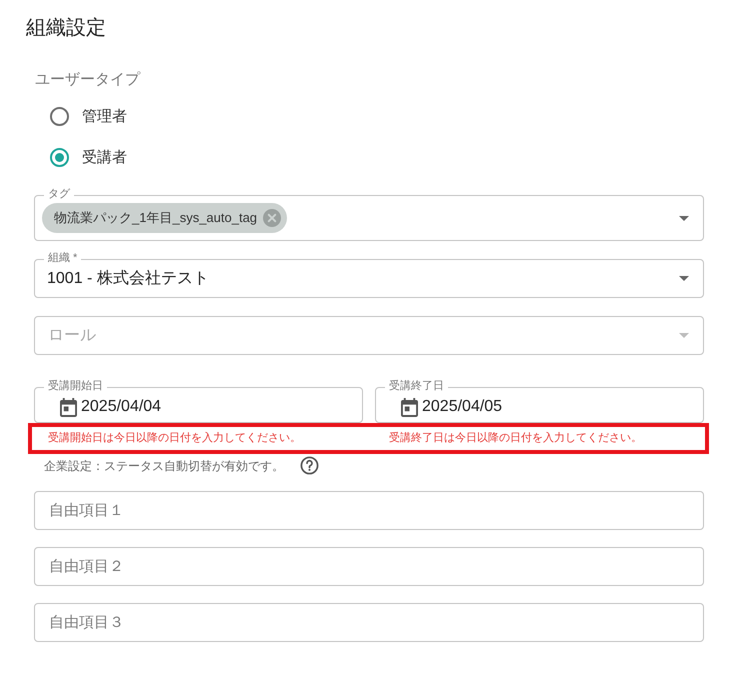 The image size is (741, 677). Describe the element at coordinates (165, 218) in the screenshot. I see `tag-chip: 物流業パック_1年目_sys_auto_tag` at that location.